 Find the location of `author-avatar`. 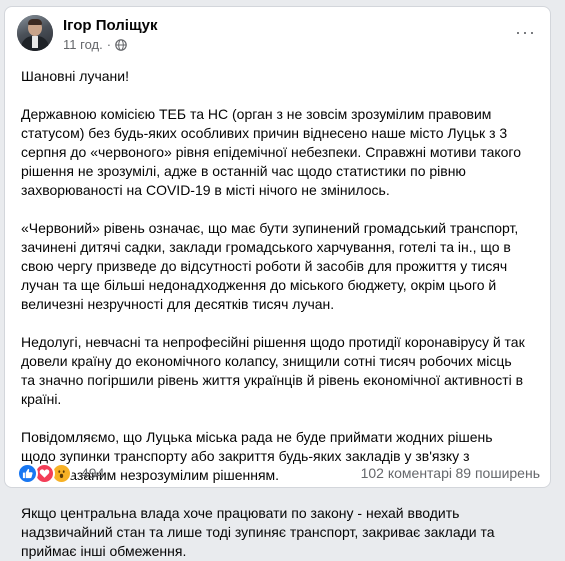

author-avatar is located at coordinates (35, 33).